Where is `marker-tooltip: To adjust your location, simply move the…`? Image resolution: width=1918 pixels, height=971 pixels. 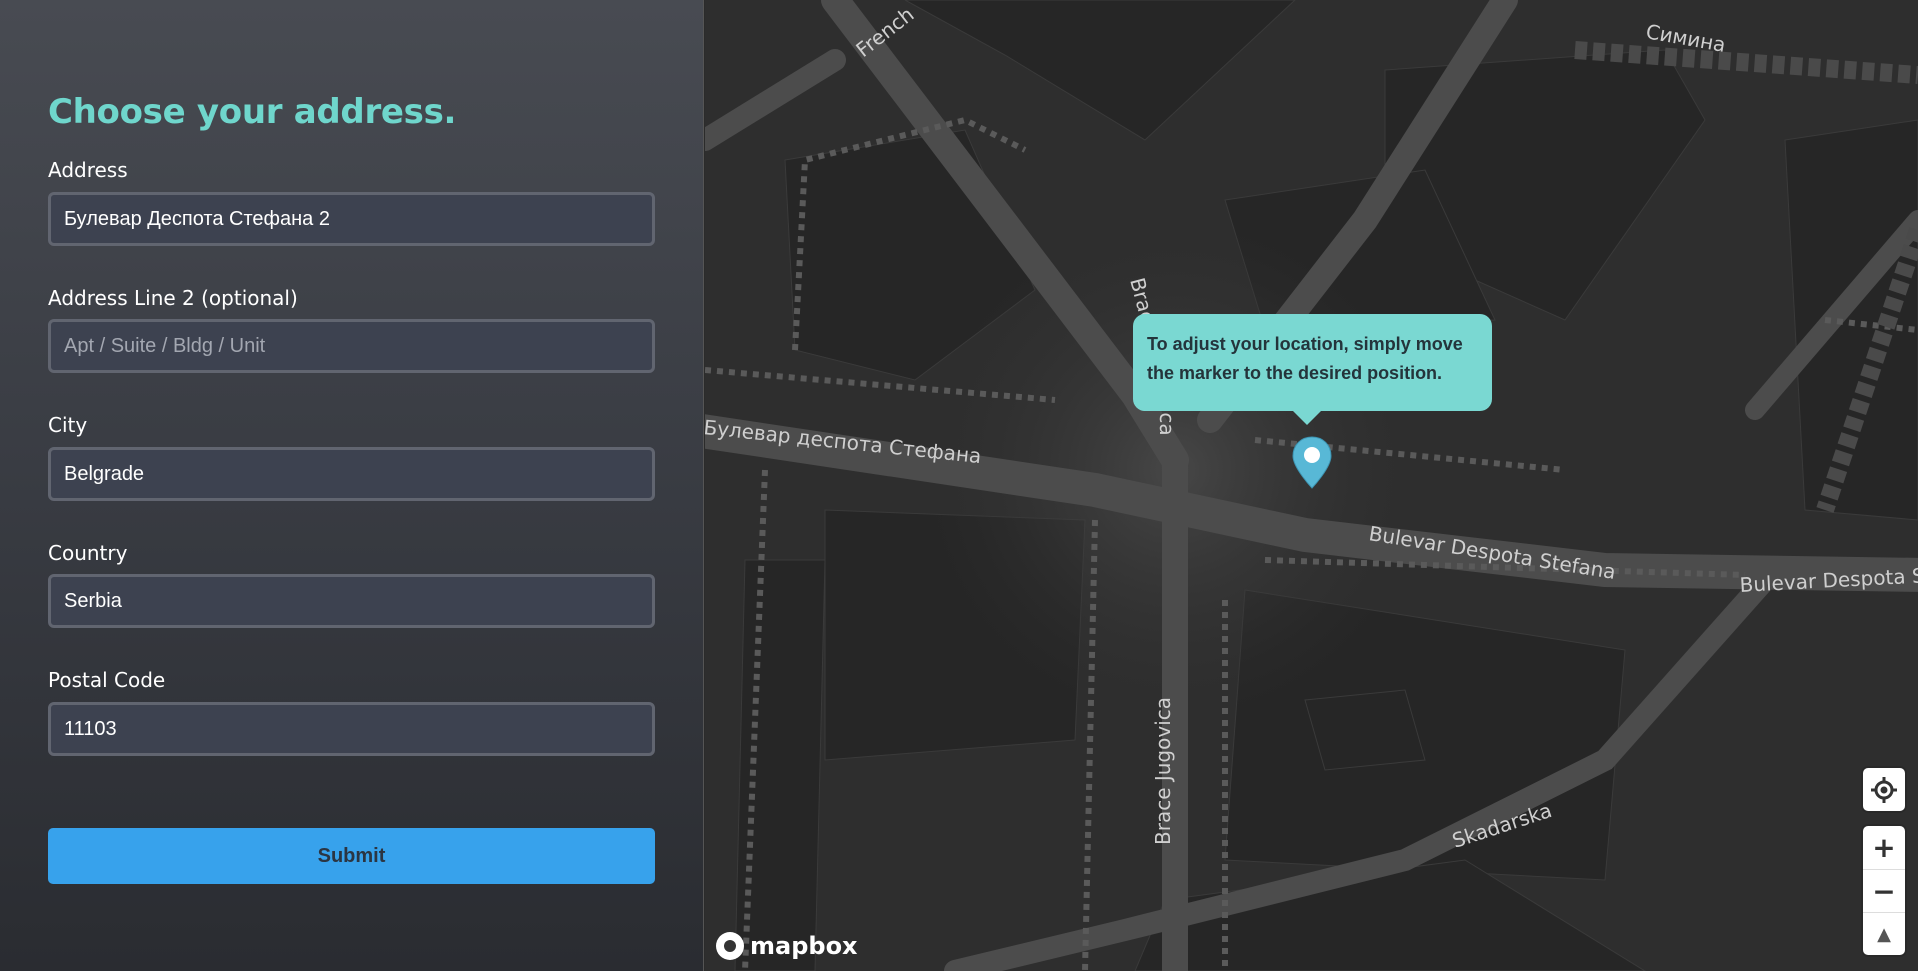
marker-tooltip: To adjust your location, simply move the… is located at coordinates (1312, 369).